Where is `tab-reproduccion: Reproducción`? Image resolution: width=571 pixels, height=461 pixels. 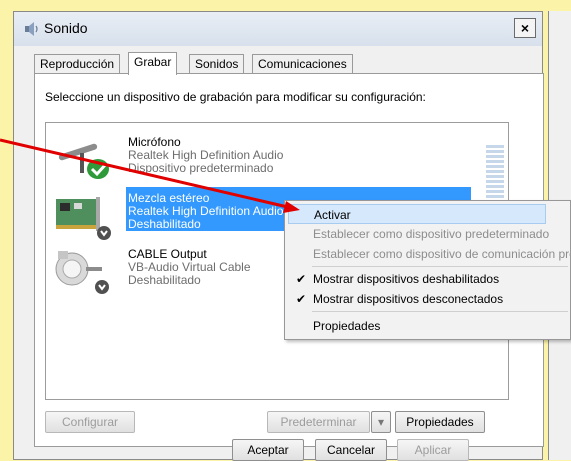 tab-reproduccion: Reproducción is located at coordinates (77, 64).